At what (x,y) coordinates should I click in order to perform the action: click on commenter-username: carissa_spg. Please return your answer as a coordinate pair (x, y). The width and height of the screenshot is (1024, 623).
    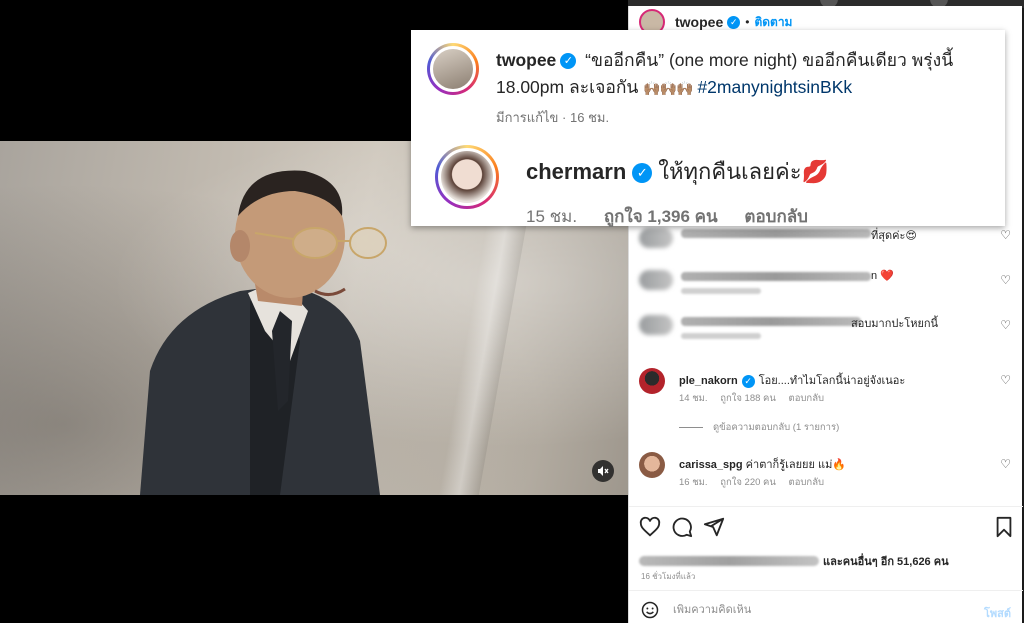
    Looking at the image, I should click on (711, 465).